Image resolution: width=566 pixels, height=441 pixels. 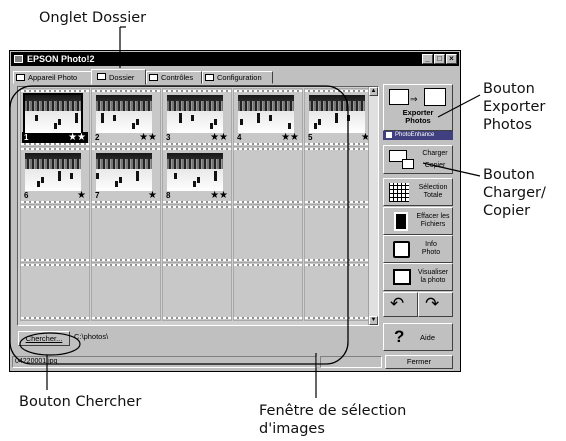 What do you see at coordinates (433, 224) in the screenshot?
I see `delete-label-line: Fichiers` at bounding box center [433, 224].